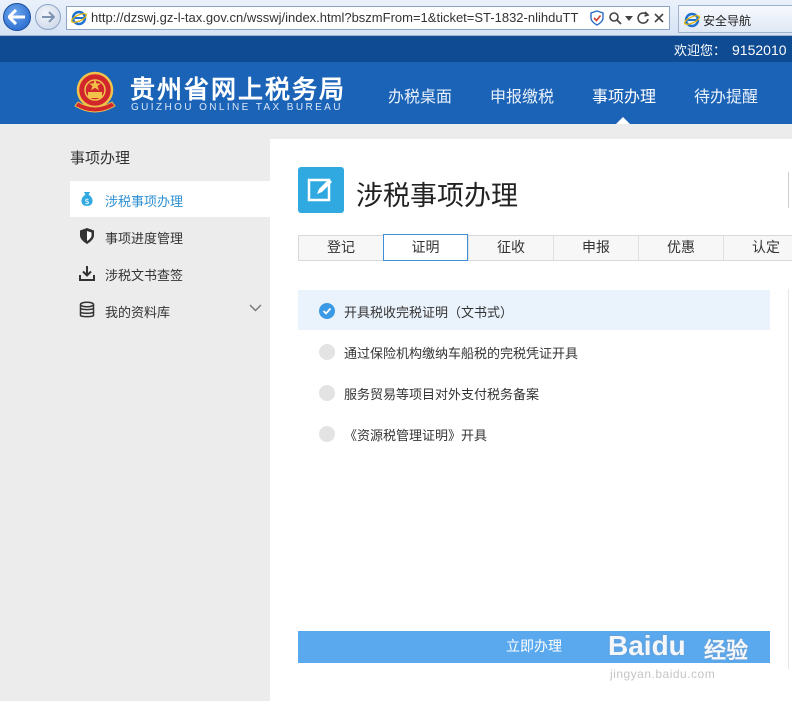 This screenshot has width=792, height=701. I want to click on sidebar-item-progress: 事项进度管理, so click(170, 236).